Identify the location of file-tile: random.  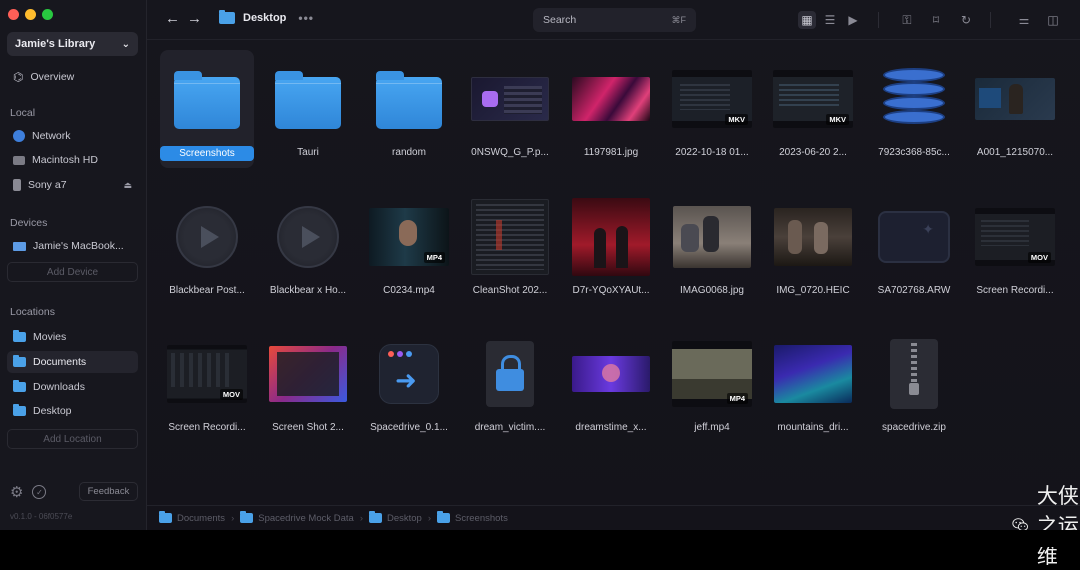
(409, 109).